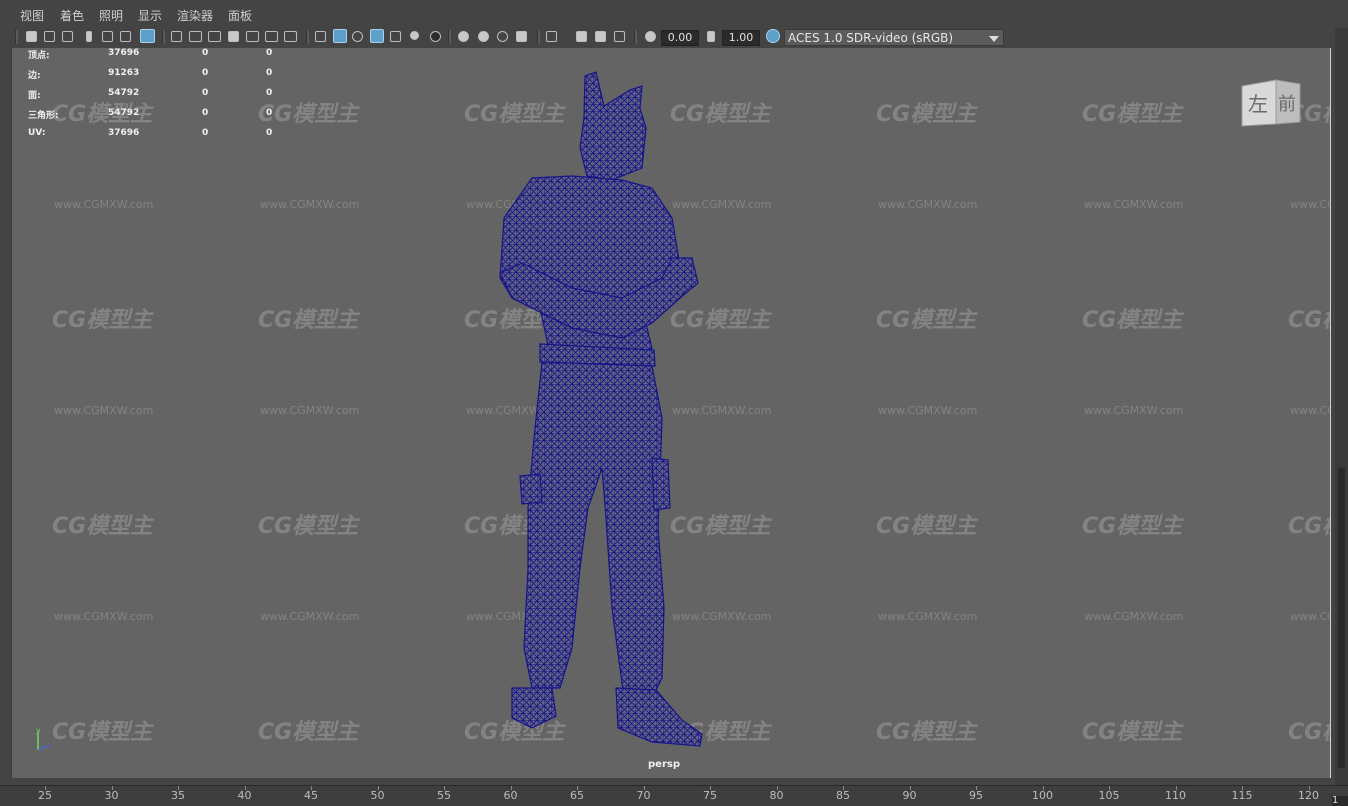  Describe the element at coordinates (43, 738) in the screenshot. I see `axis-gizmo: y z` at that location.